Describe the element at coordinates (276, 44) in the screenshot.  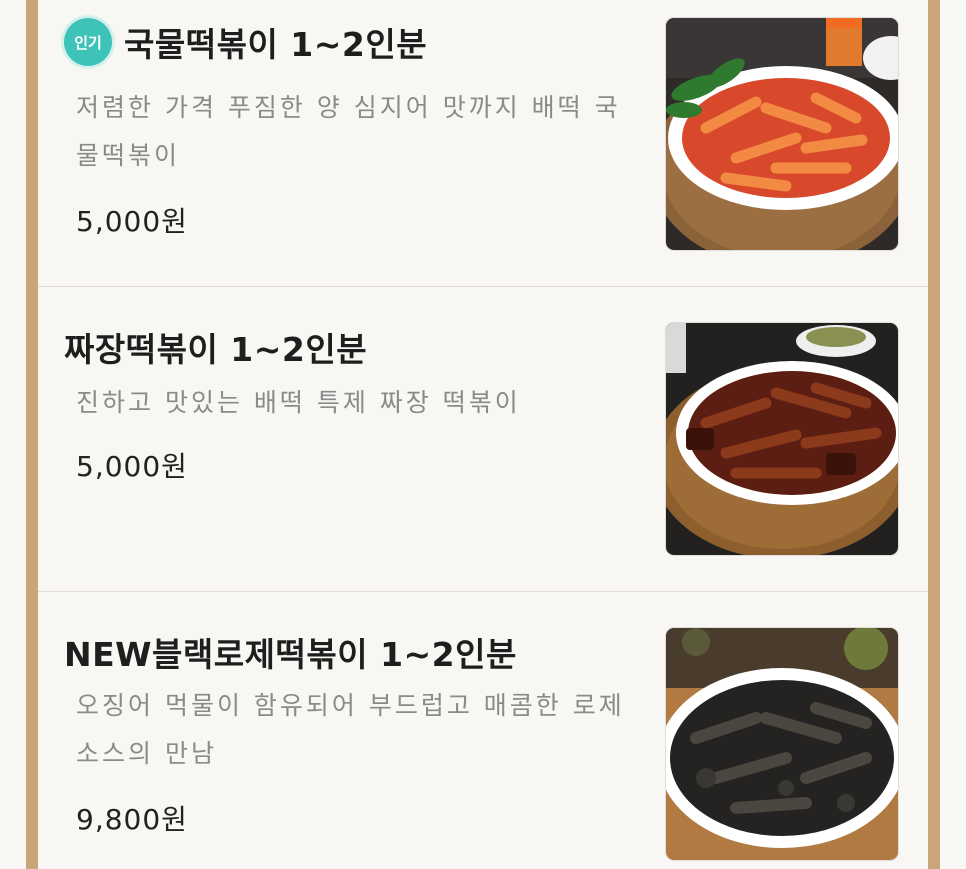
I see `menu-item-name: 국물떡볶이 1~2인분` at that location.